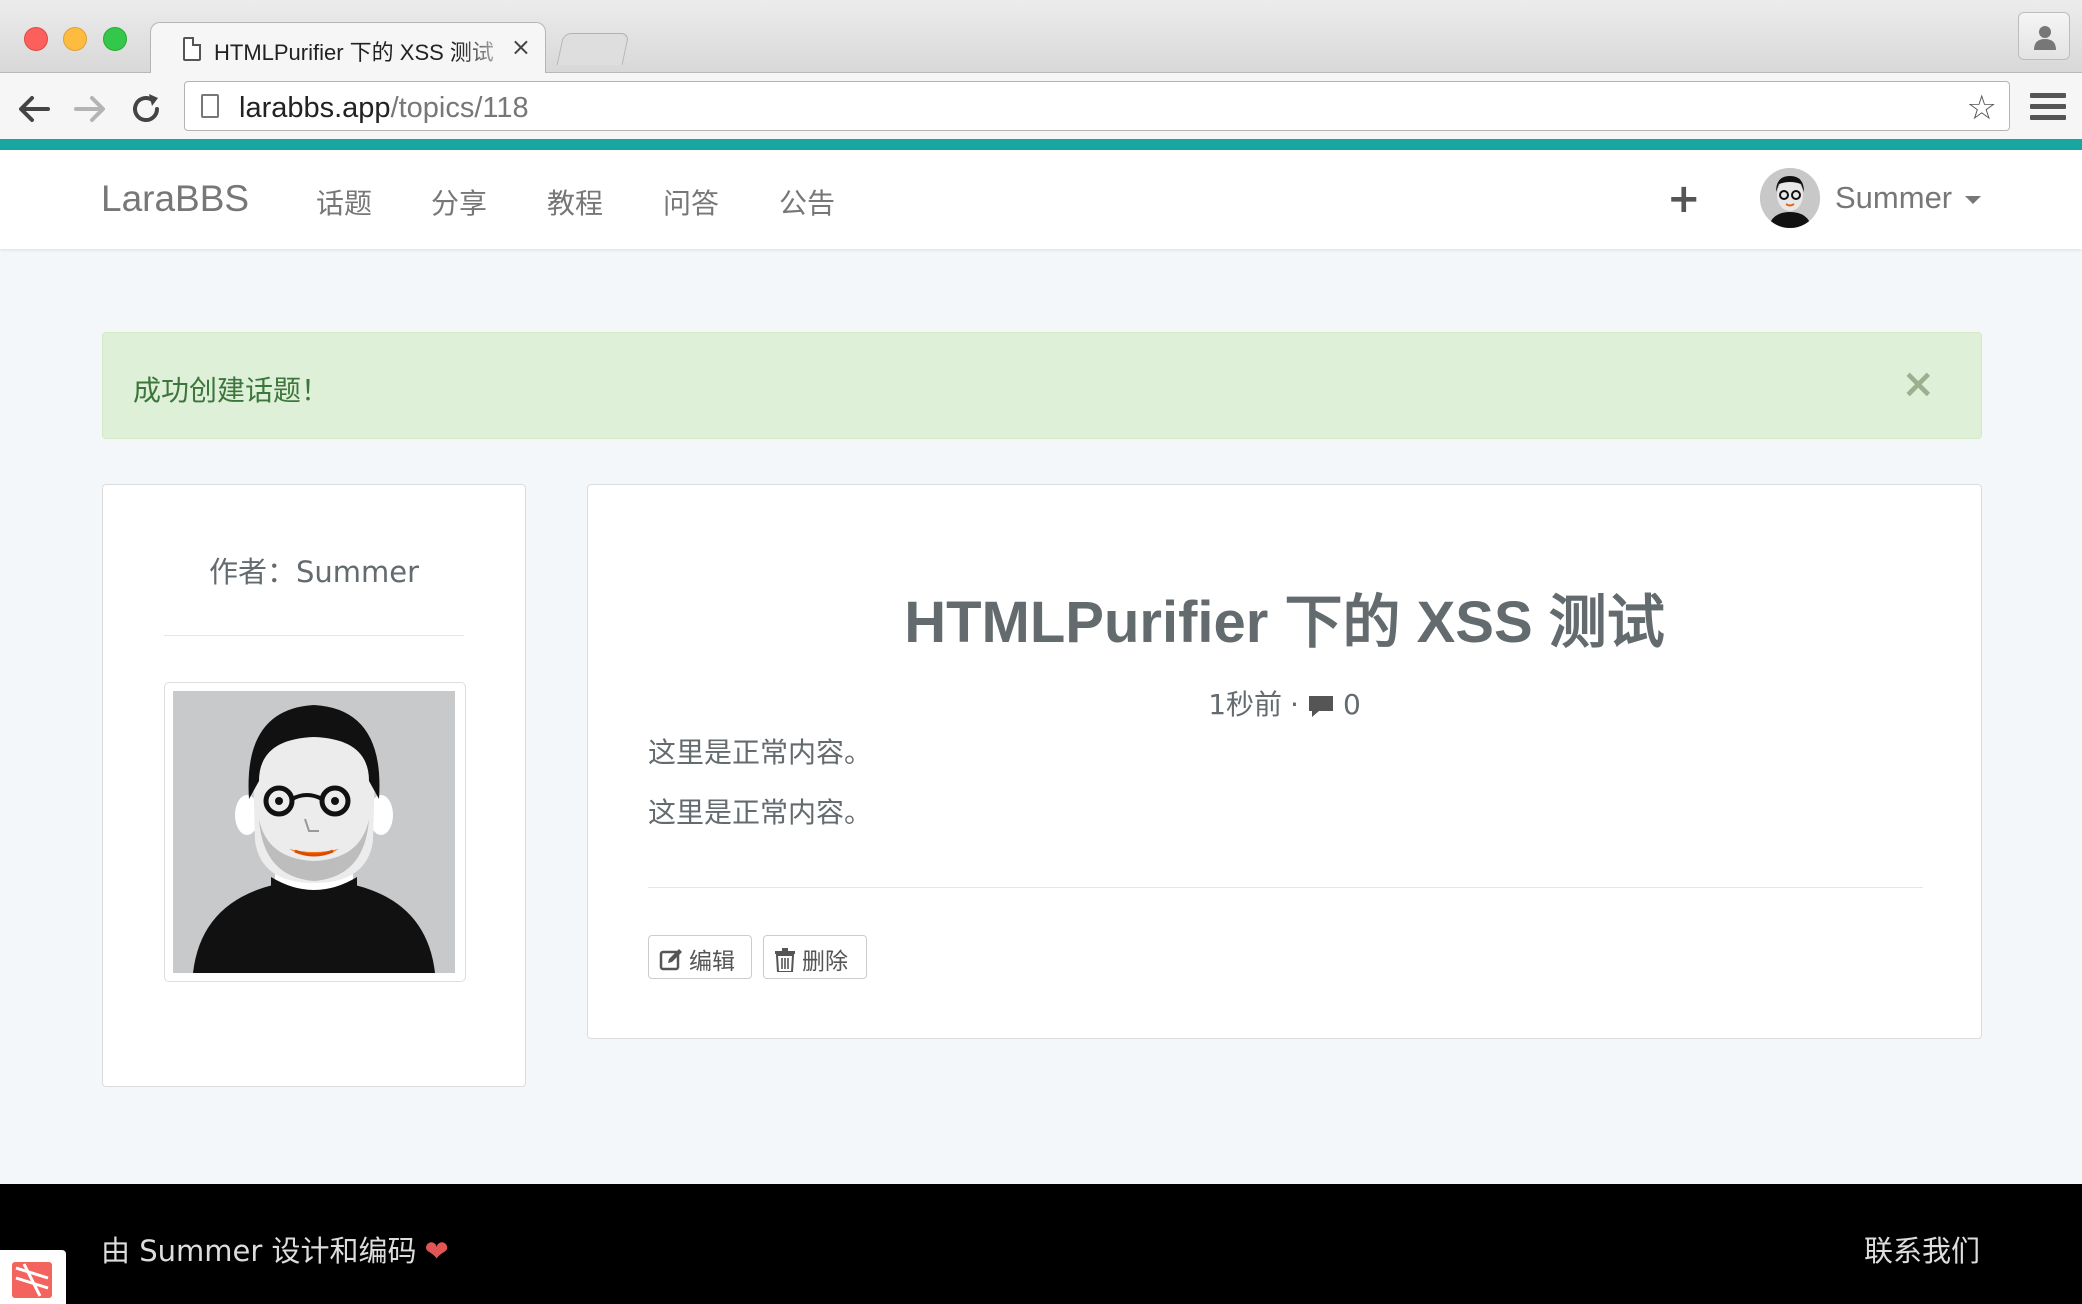  What do you see at coordinates (670, 960) in the screenshot?
I see `edit-icon` at bounding box center [670, 960].